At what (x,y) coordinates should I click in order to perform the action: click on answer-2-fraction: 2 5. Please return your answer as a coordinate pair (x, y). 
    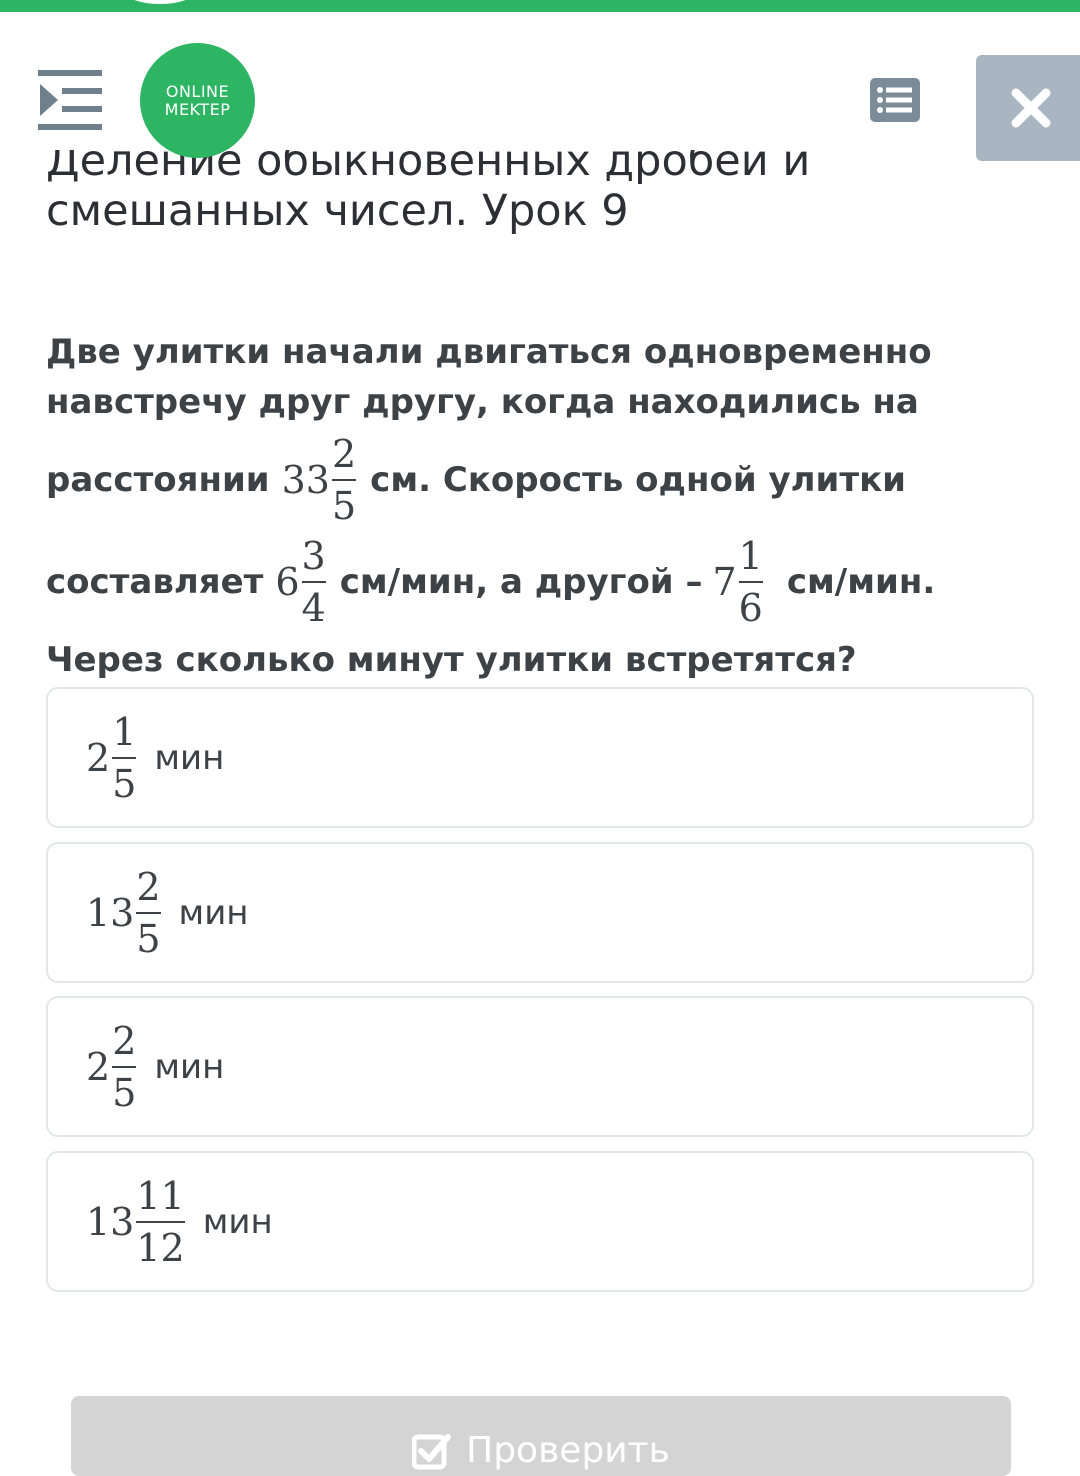
    Looking at the image, I should click on (148, 912).